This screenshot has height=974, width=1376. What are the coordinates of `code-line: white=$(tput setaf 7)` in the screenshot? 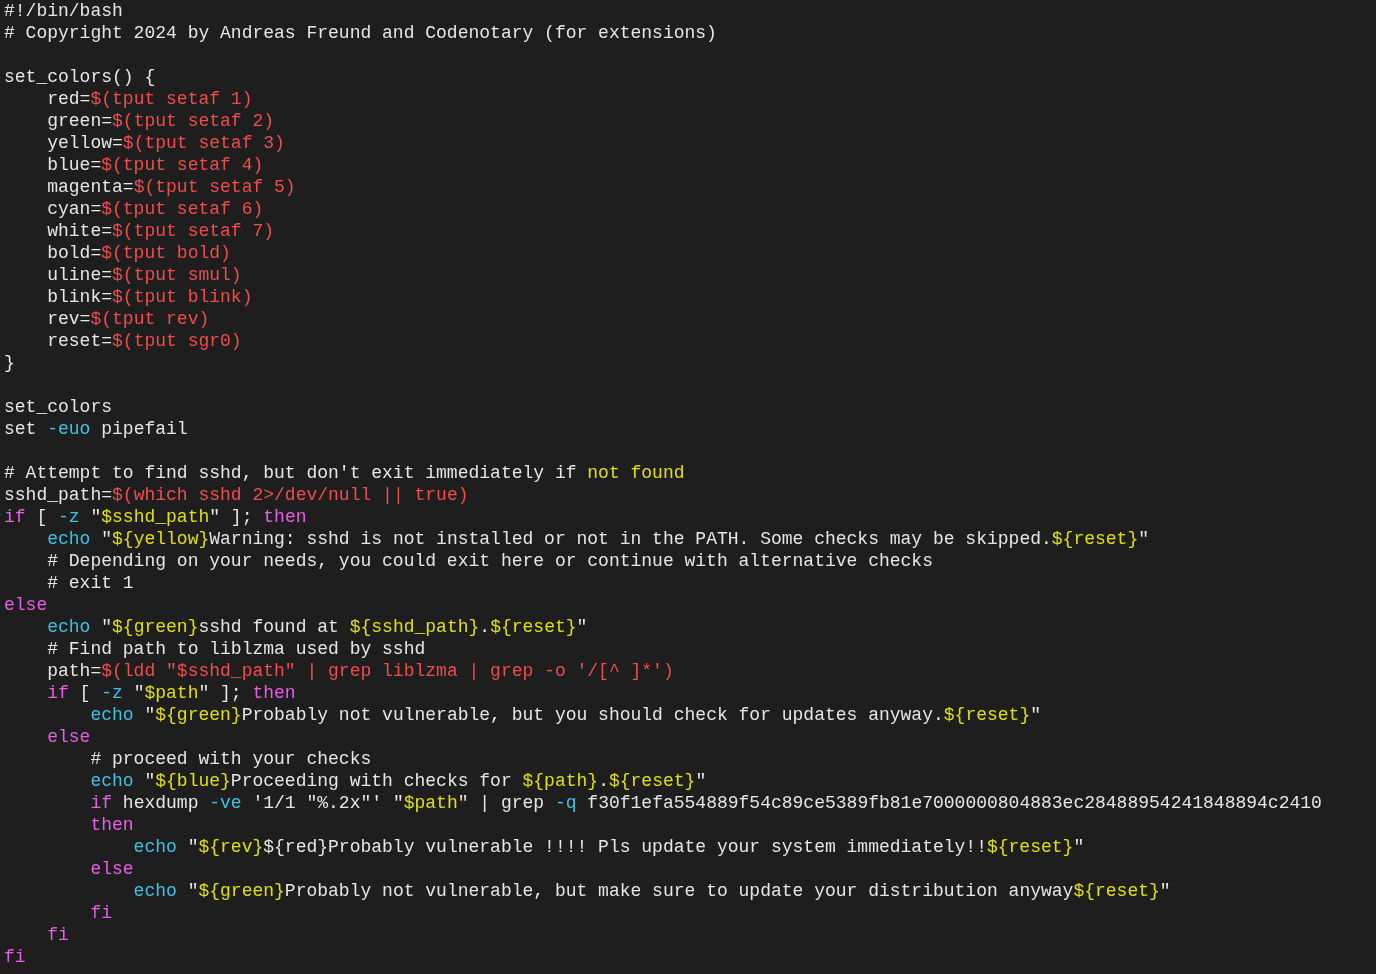 It's located at (160, 231).